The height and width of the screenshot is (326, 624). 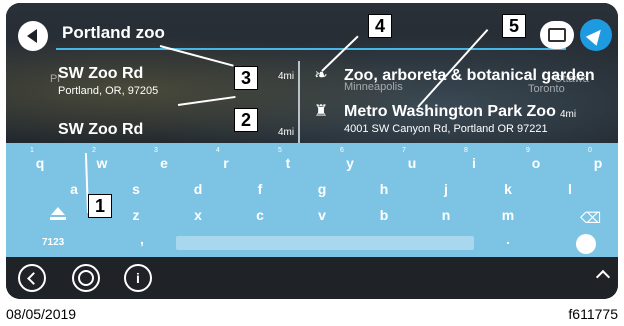 What do you see at coordinates (136, 189) in the screenshot?
I see `key-s: s` at bounding box center [136, 189].